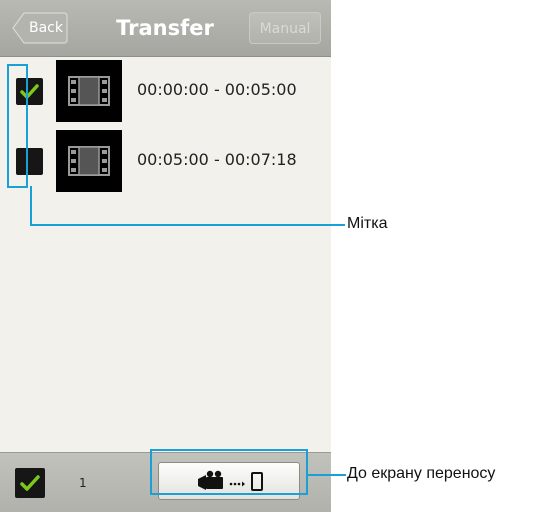  Describe the element at coordinates (229, 472) in the screenshot. I see `transfer-button-highlight` at that location.